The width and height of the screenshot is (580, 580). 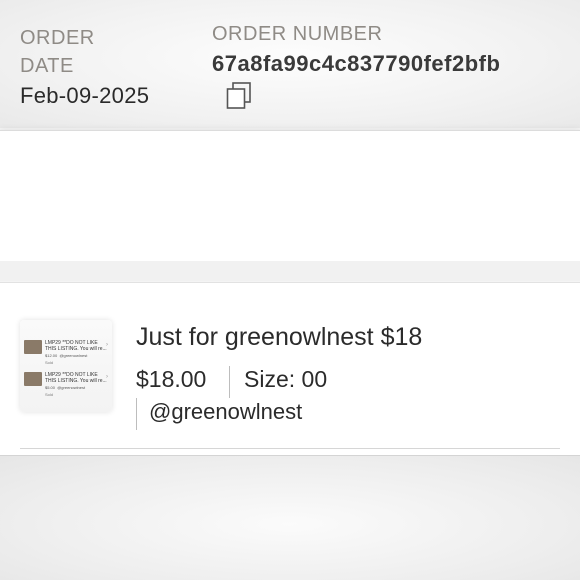 What do you see at coordinates (279, 337) in the screenshot?
I see `item-title: Just for greenowlnest $18` at bounding box center [279, 337].